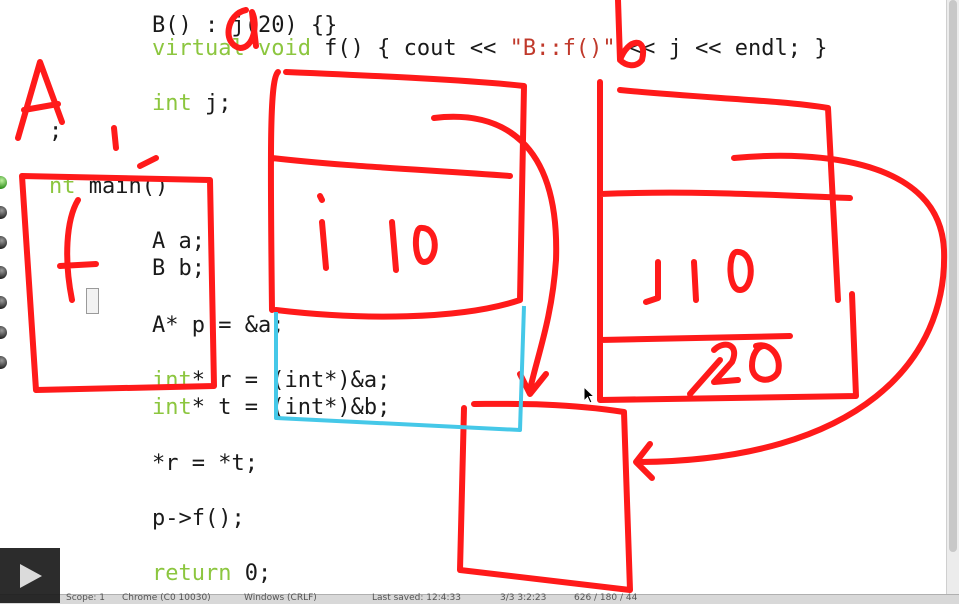  What do you see at coordinates (204, 463) in the screenshot?
I see `code-text: *r = *t;` at bounding box center [204, 463].